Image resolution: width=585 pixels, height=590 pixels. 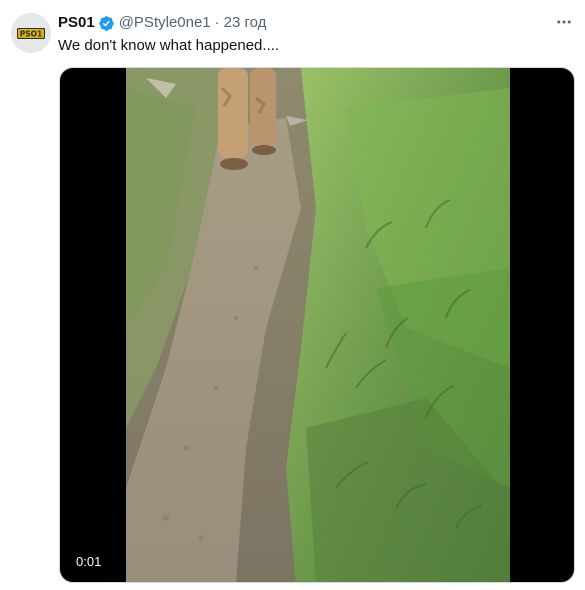 I want to click on avatar-logo-icon: PSO1, so click(x=31, y=33).